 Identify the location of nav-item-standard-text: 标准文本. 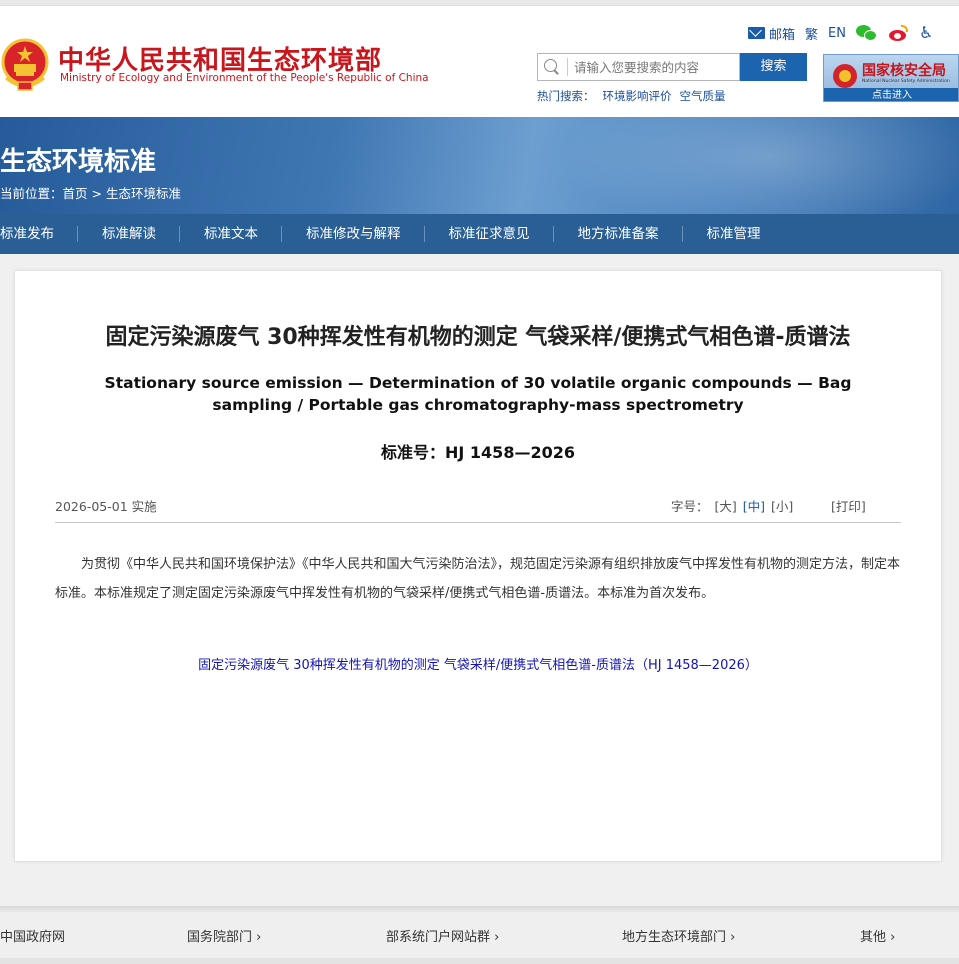
(231, 234).